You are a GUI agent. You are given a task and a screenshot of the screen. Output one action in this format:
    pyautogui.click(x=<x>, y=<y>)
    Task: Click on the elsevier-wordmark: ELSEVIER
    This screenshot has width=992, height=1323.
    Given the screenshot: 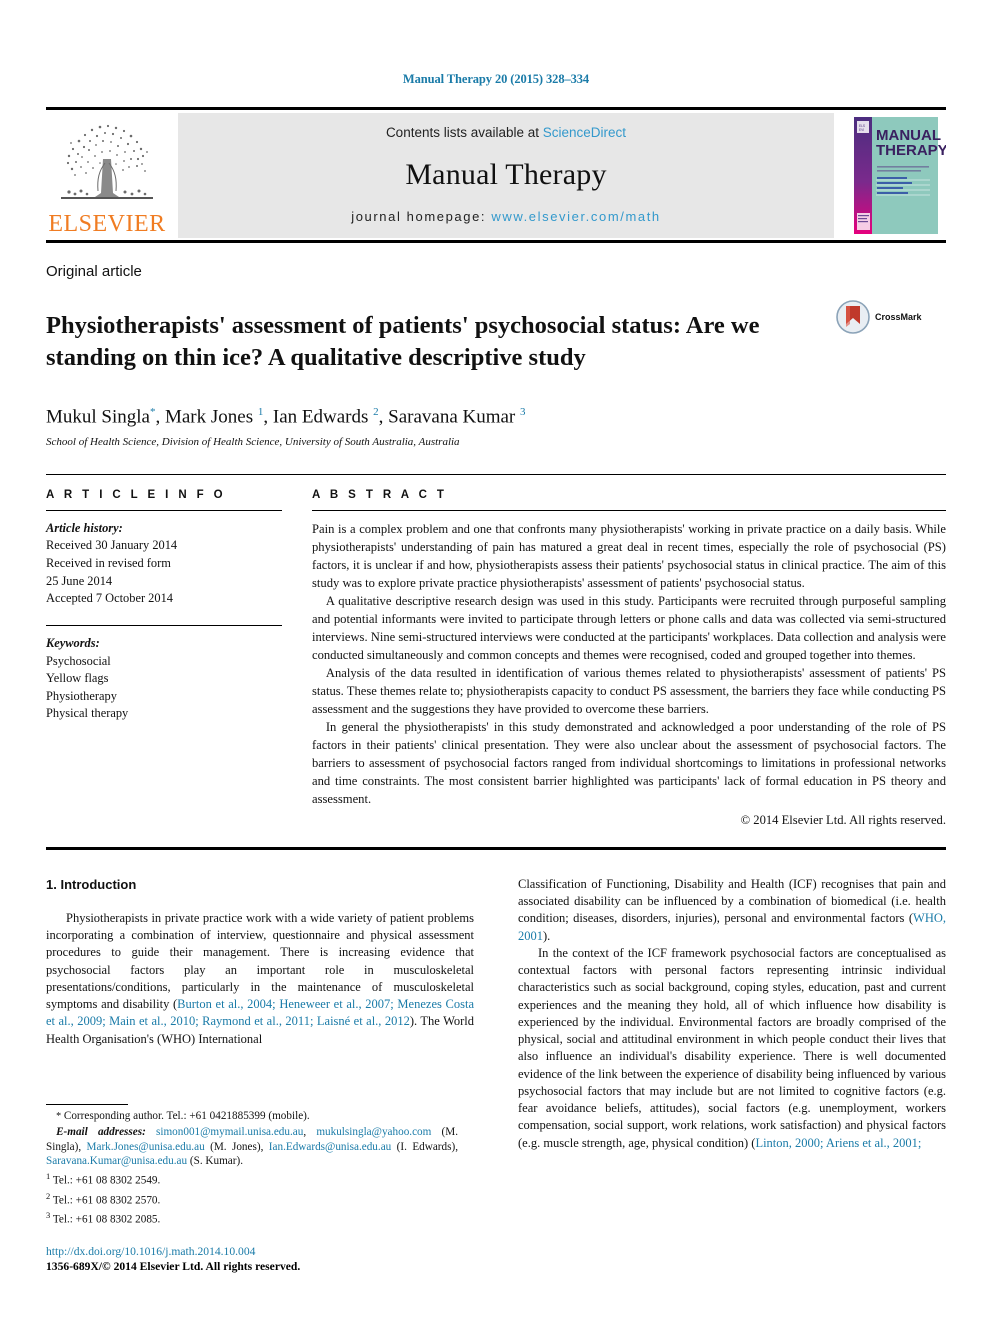 What is the action you would take?
    pyautogui.click(x=107, y=224)
    